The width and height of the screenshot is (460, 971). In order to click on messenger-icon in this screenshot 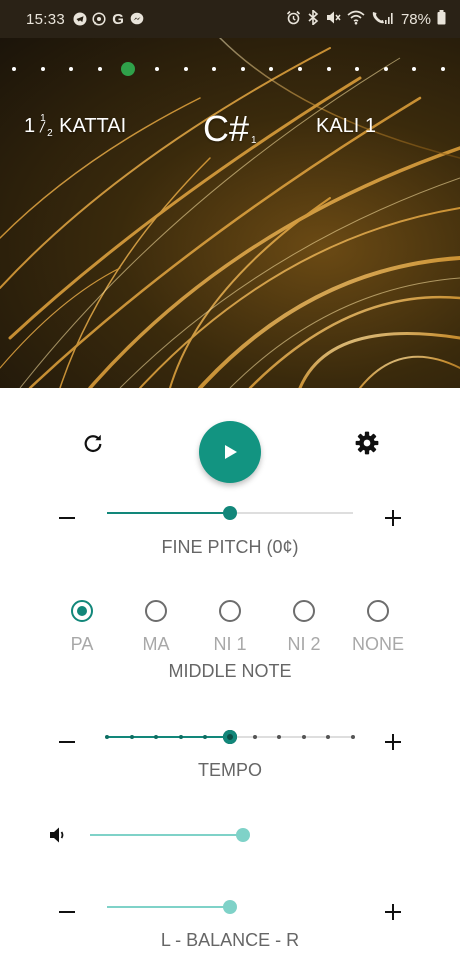, I will do `click(137, 19)`.